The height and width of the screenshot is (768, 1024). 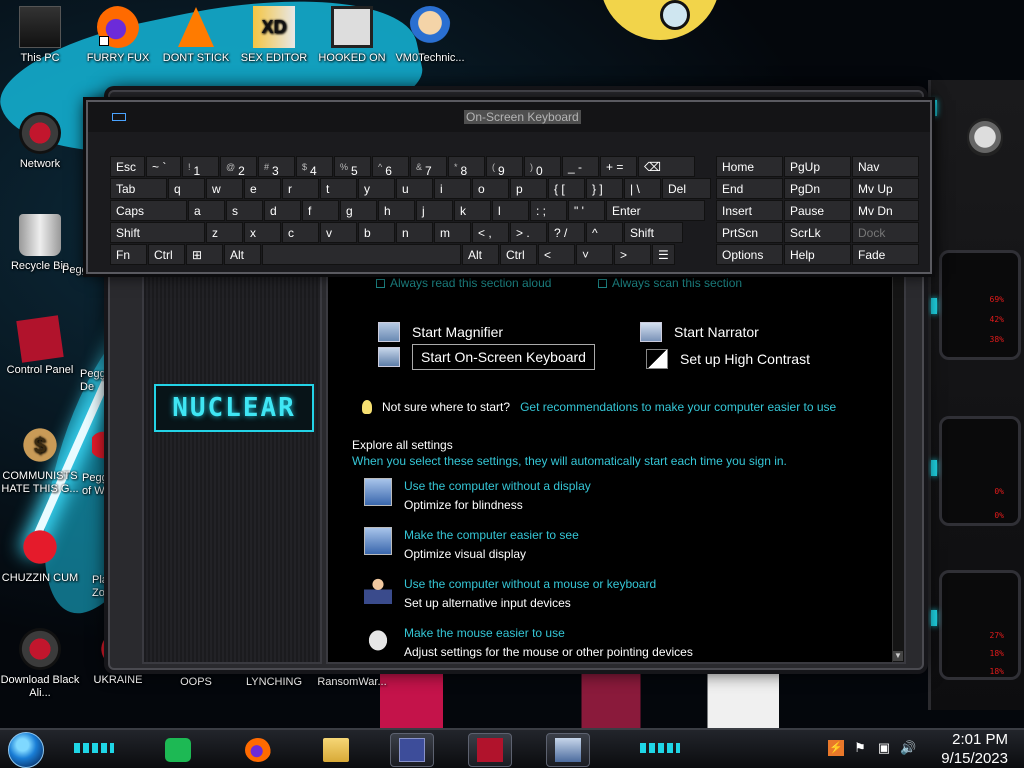 What do you see at coordinates (490, 188) in the screenshot?
I see `osk-key: o` at bounding box center [490, 188].